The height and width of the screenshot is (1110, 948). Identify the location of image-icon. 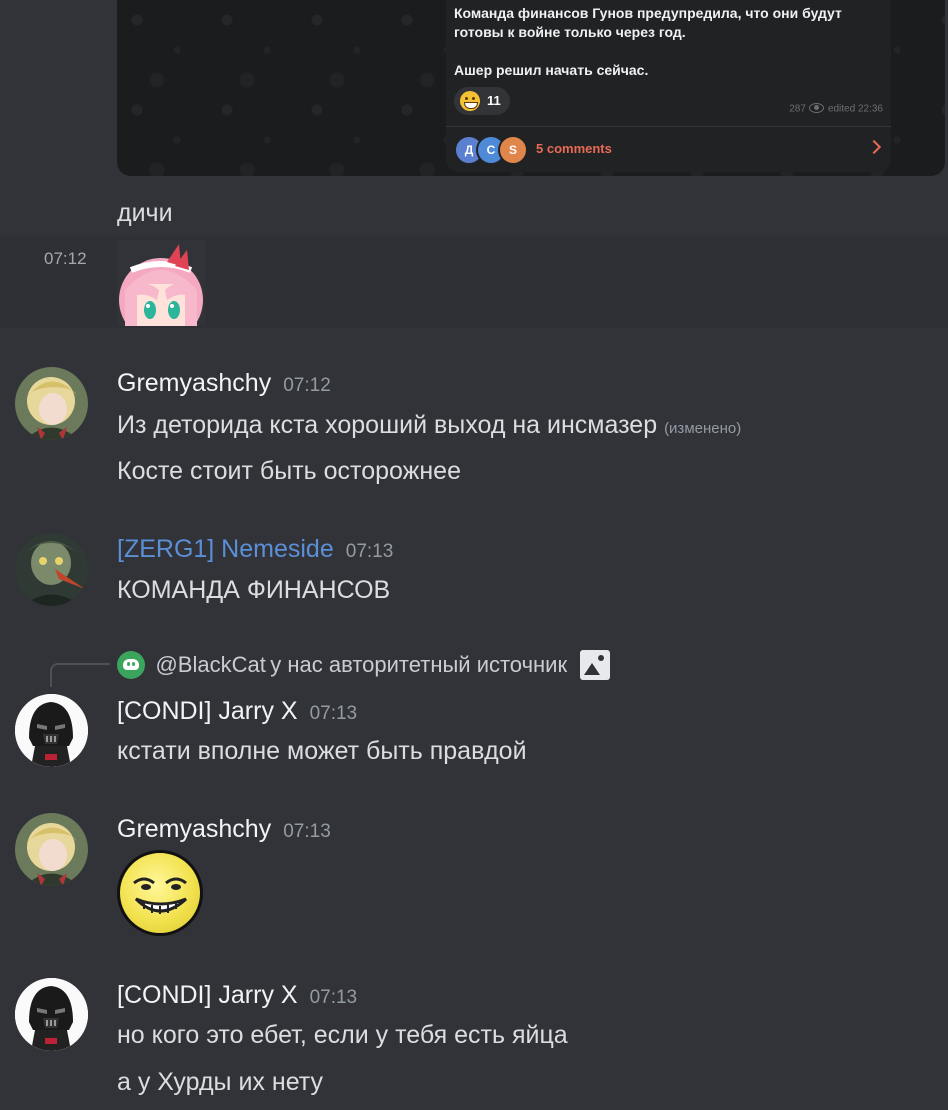
(594, 665).